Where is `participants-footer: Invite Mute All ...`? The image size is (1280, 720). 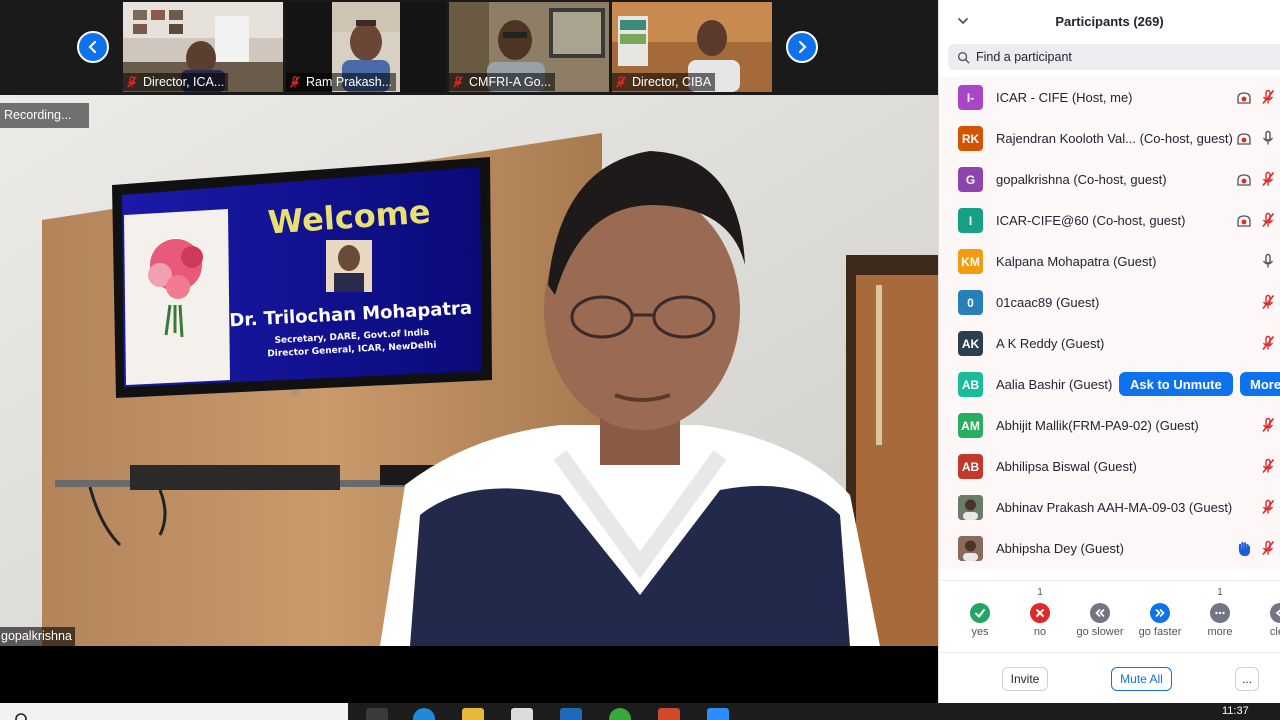 participants-footer: Invite Mute All ... is located at coordinates (1109, 677).